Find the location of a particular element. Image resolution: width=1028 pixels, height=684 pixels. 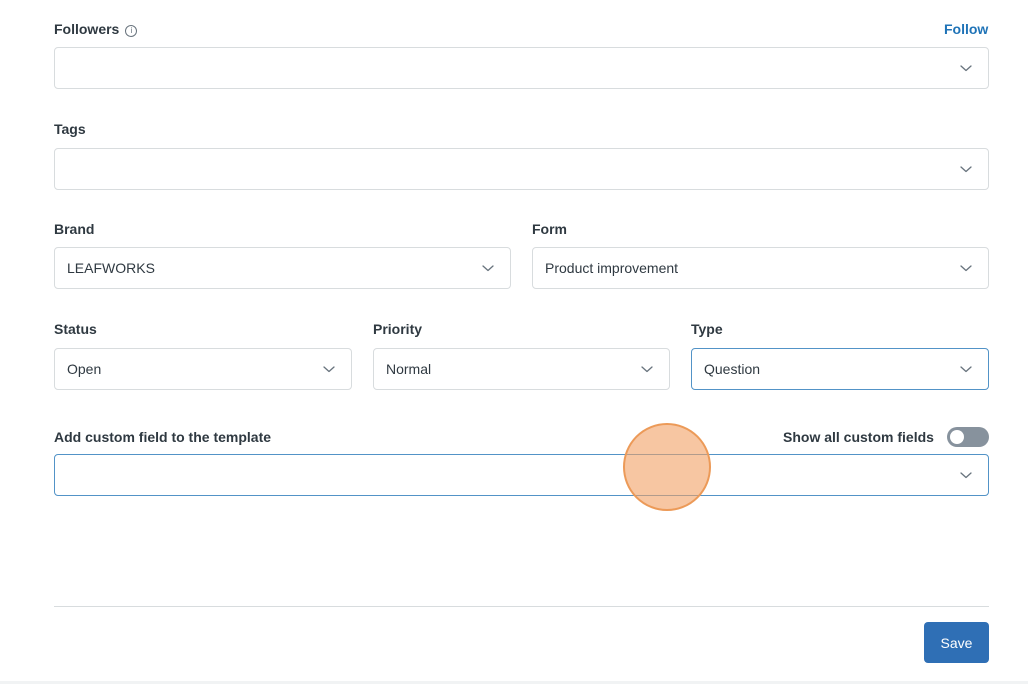

save-button: Save is located at coordinates (956, 642).